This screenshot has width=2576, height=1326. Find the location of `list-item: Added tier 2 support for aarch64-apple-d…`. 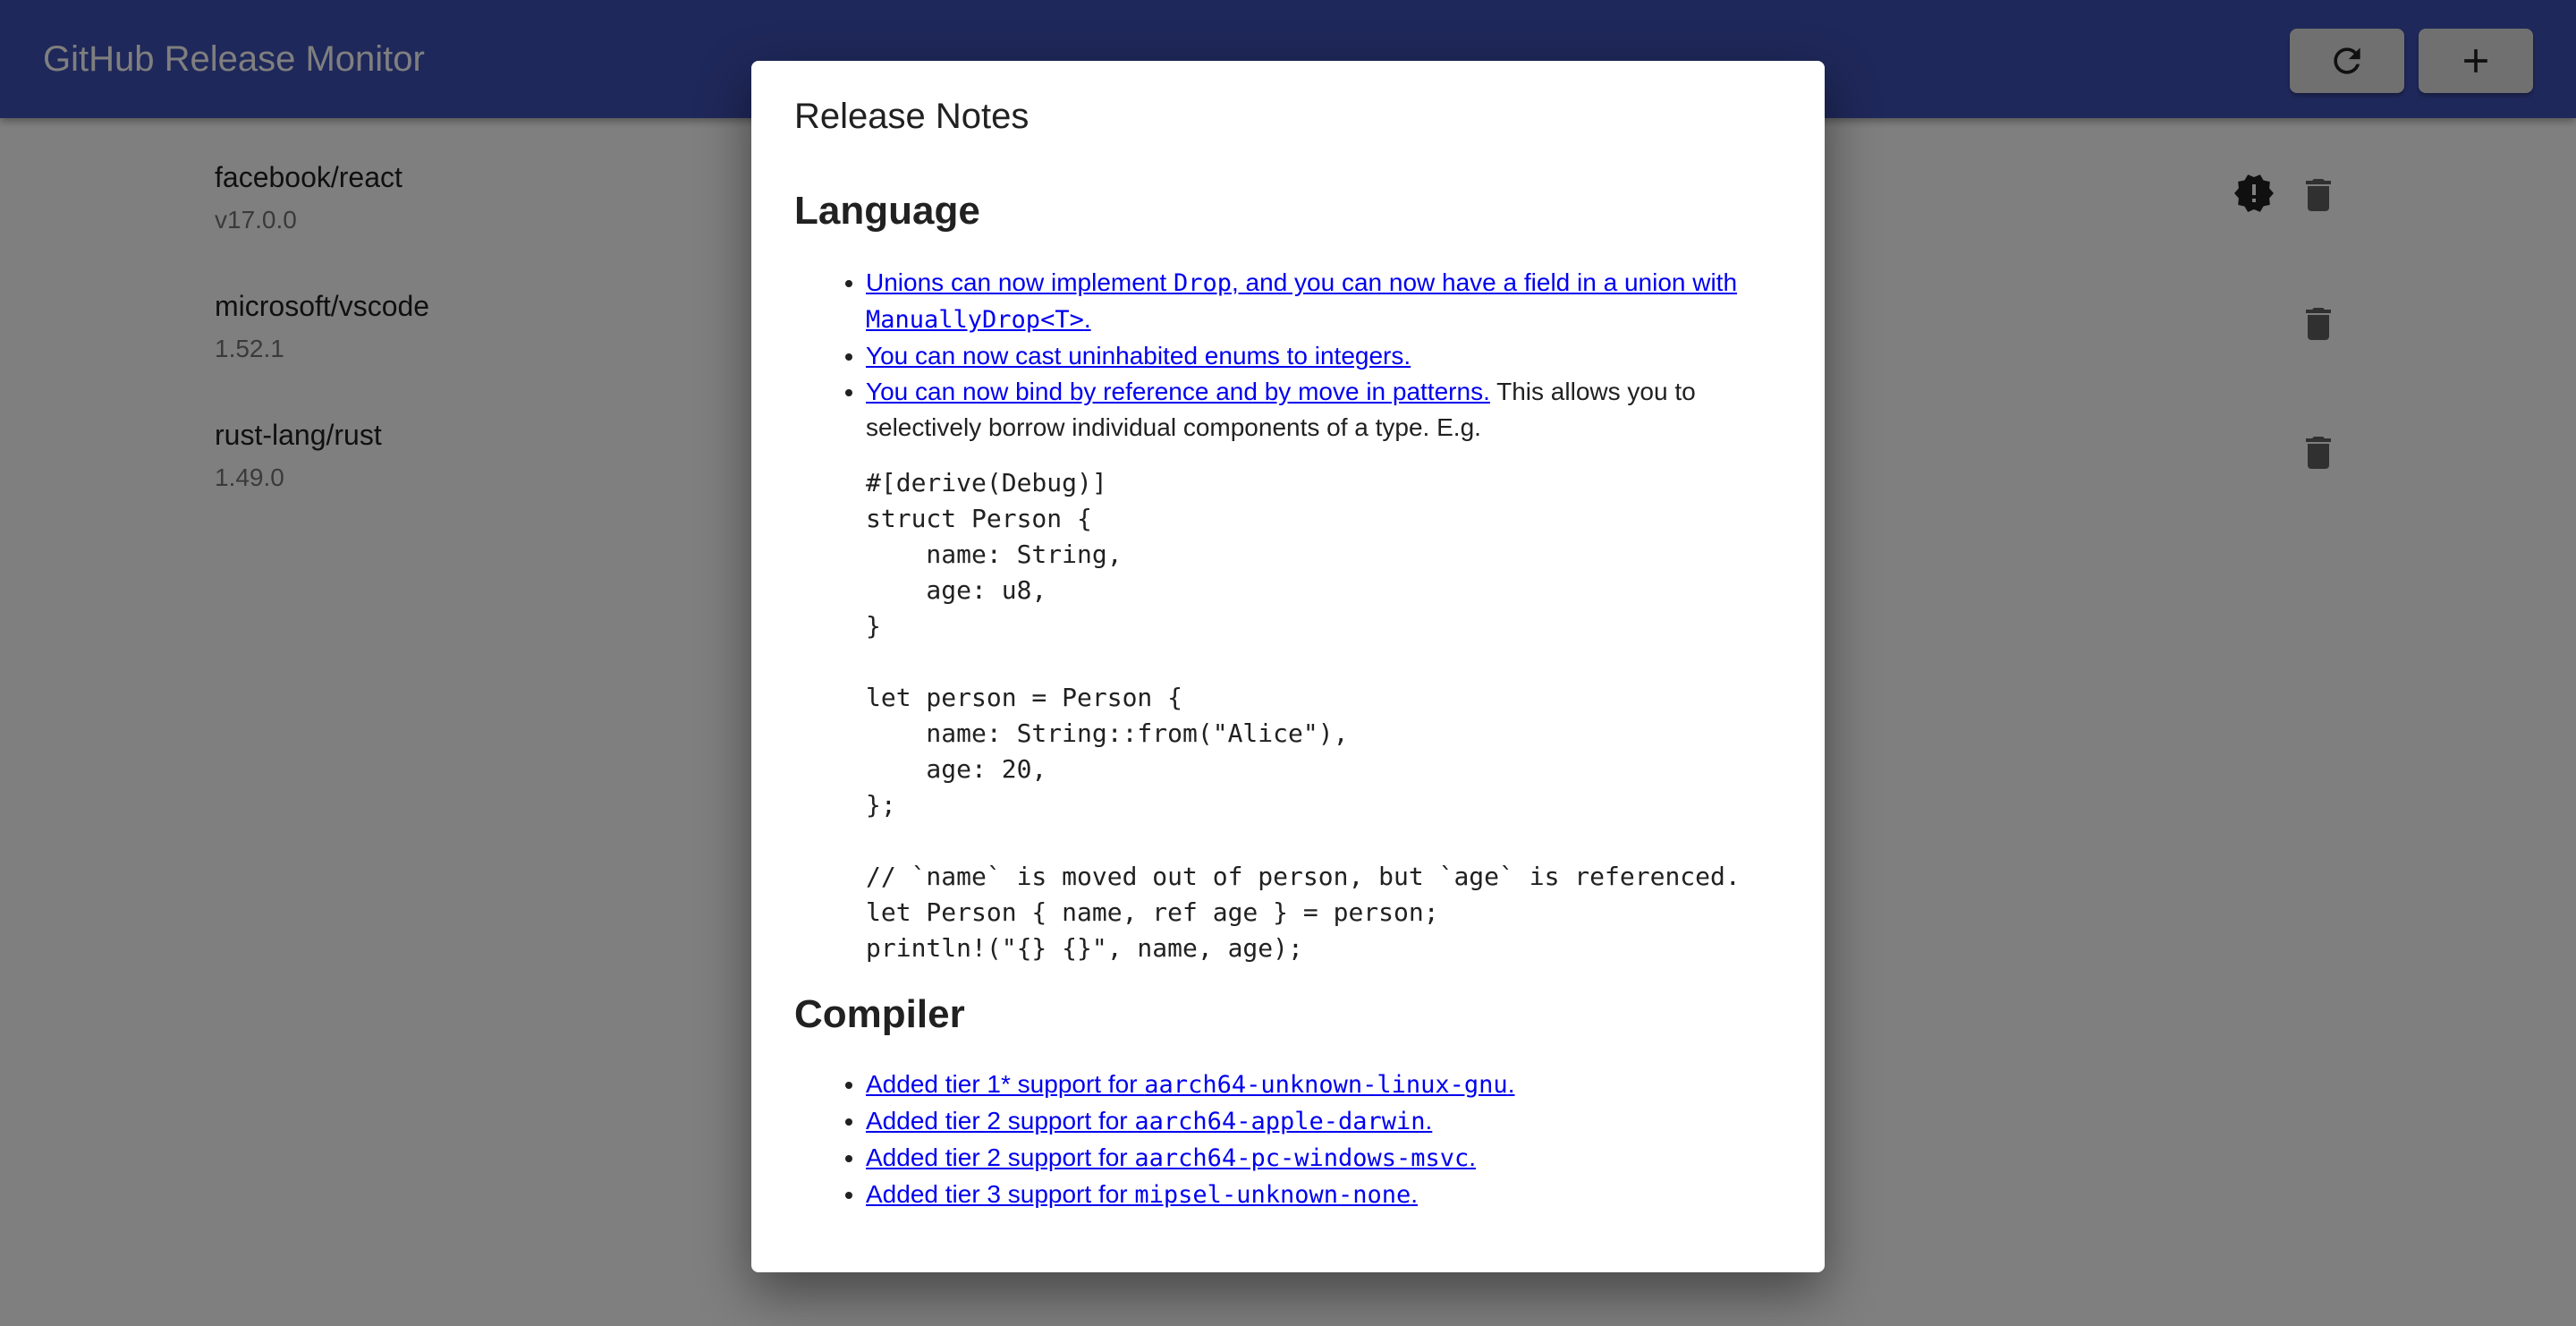

list-item: Added tier 2 support for aarch64-apple-d… is located at coordinates (1326, 1121).